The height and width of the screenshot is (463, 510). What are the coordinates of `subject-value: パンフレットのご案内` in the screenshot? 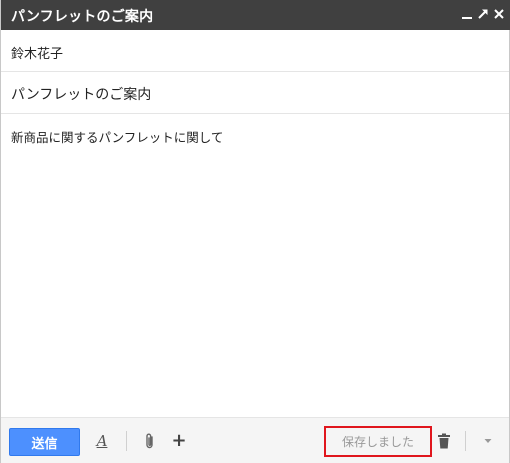 It's located at (81, 94).